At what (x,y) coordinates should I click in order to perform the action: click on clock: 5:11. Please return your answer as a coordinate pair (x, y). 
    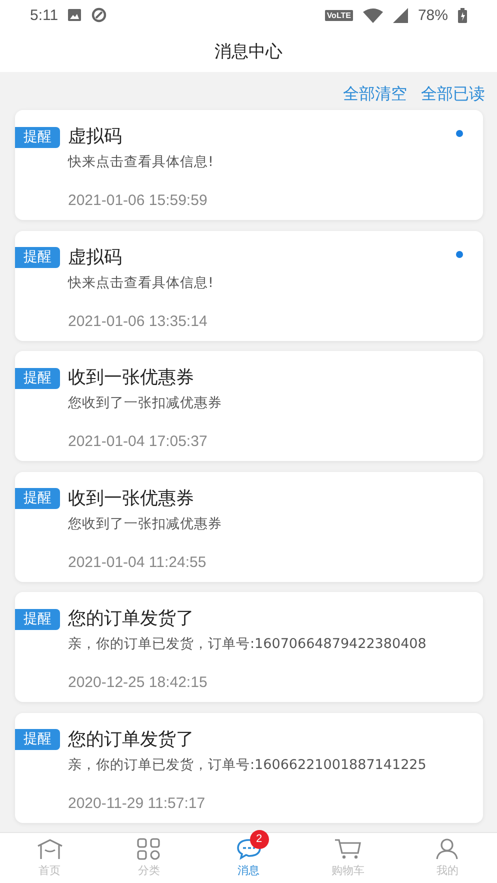
    Looking at the image, I should click on (44, 15).